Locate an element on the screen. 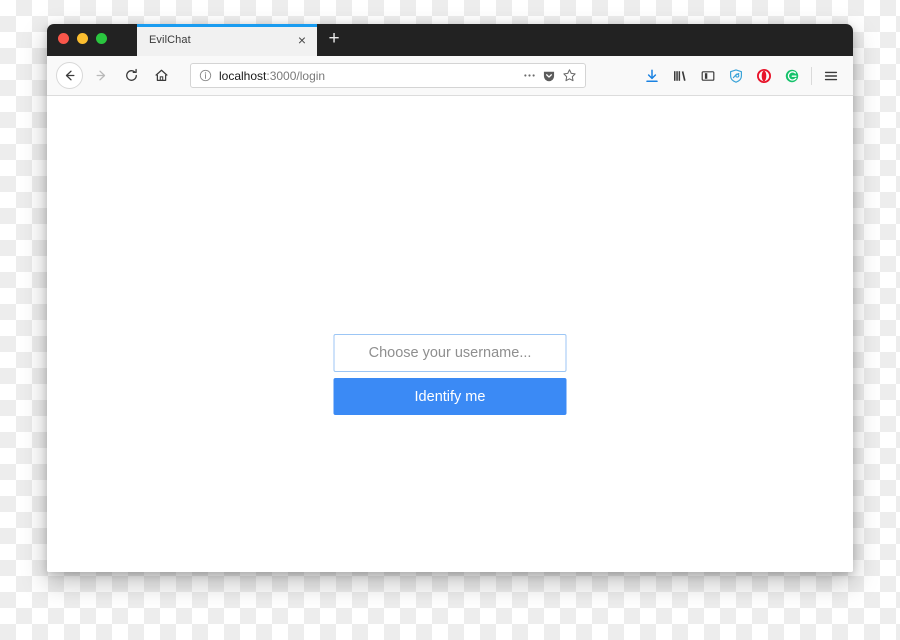 This screenshot has height=640, width=900. close-window-button is located at coordinates (63, 38).